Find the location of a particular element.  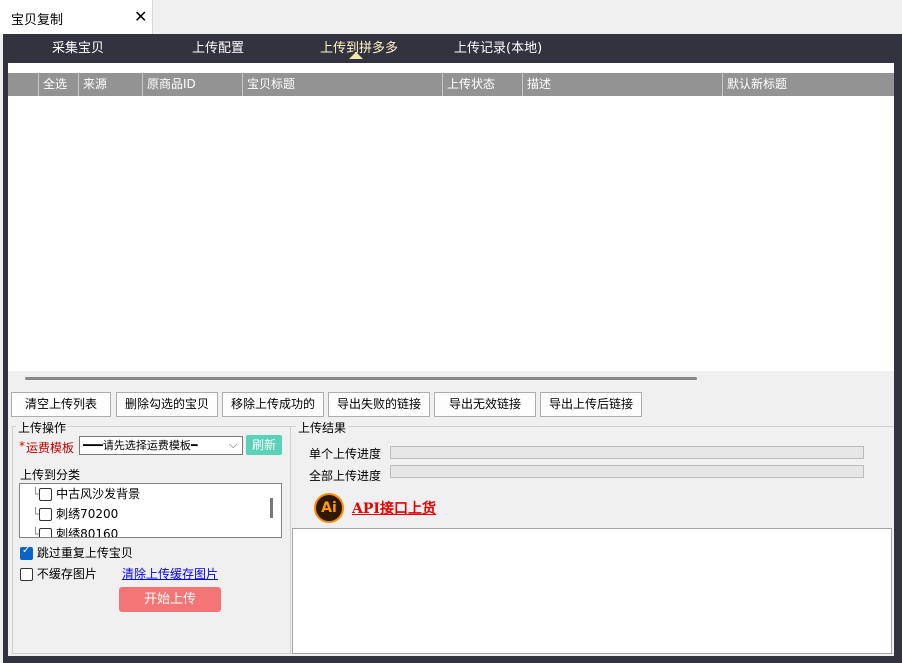

nav-tab-upload-config: 上传配置 is located at coordinates (218, 46).